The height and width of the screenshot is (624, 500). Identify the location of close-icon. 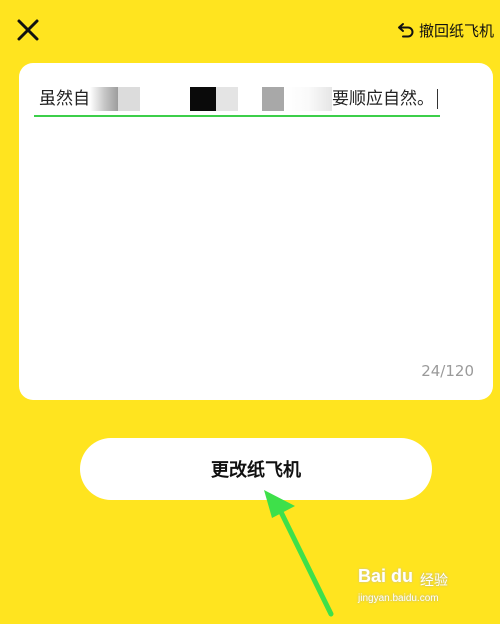
(28, 30).